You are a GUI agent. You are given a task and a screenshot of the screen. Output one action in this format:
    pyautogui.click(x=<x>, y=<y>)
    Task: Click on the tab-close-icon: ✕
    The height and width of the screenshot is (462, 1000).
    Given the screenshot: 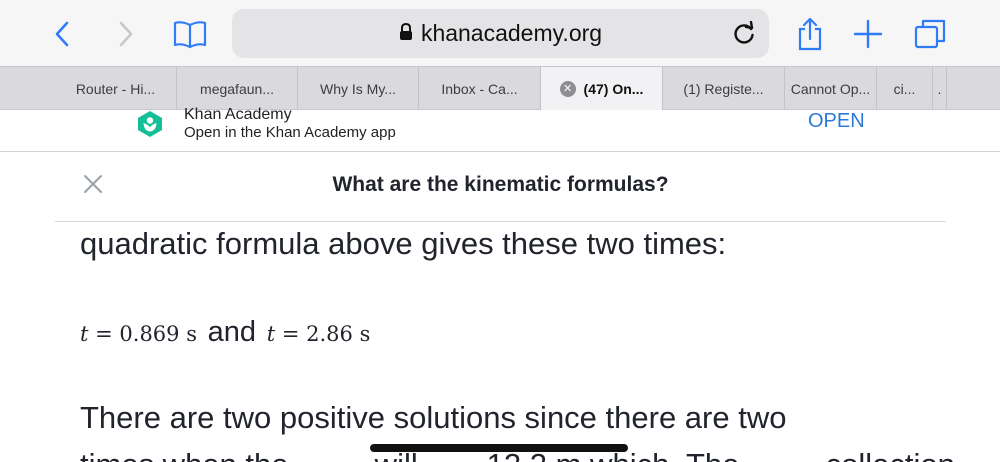 What is the action you would take?
    pyautogui.click(x=567, y=88)
    